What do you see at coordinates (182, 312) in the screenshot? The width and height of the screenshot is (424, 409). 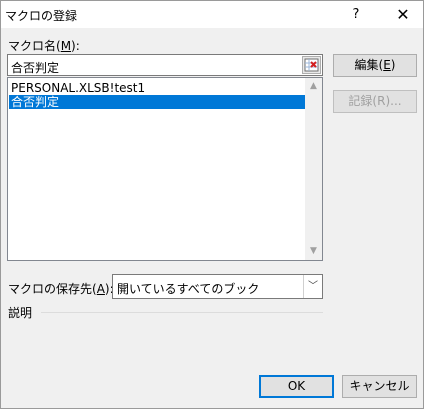 I see `description-divider` at bounding box center [182, 312].